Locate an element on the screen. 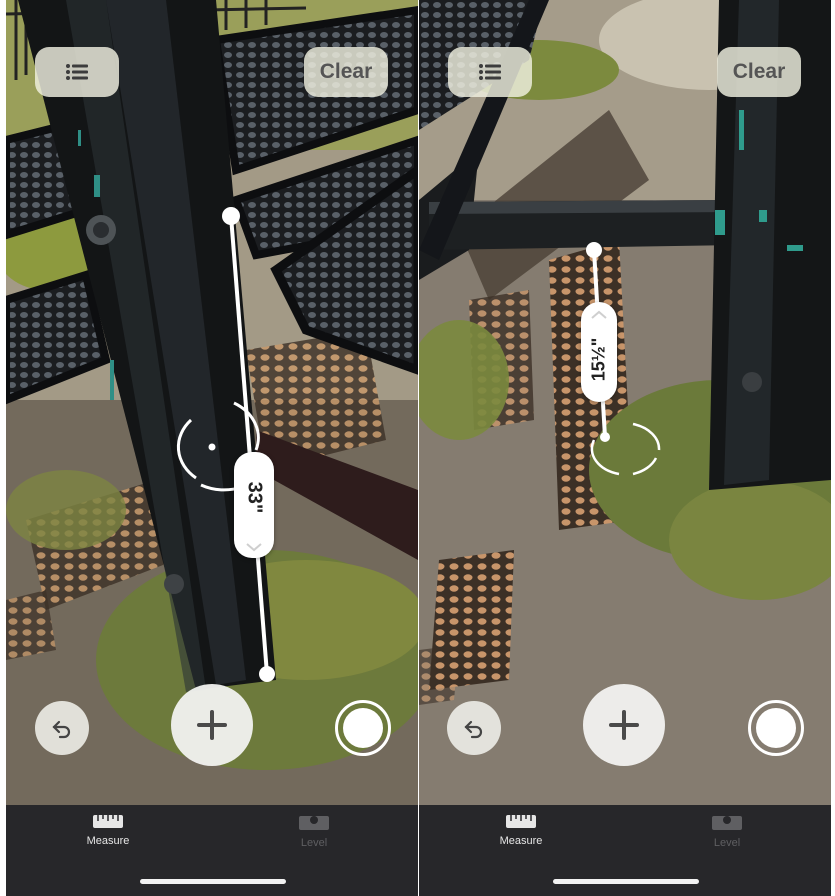 The width and height of the screenshot is (835, 896). measurement-value: 15½" is located at coordinates (598, 359).